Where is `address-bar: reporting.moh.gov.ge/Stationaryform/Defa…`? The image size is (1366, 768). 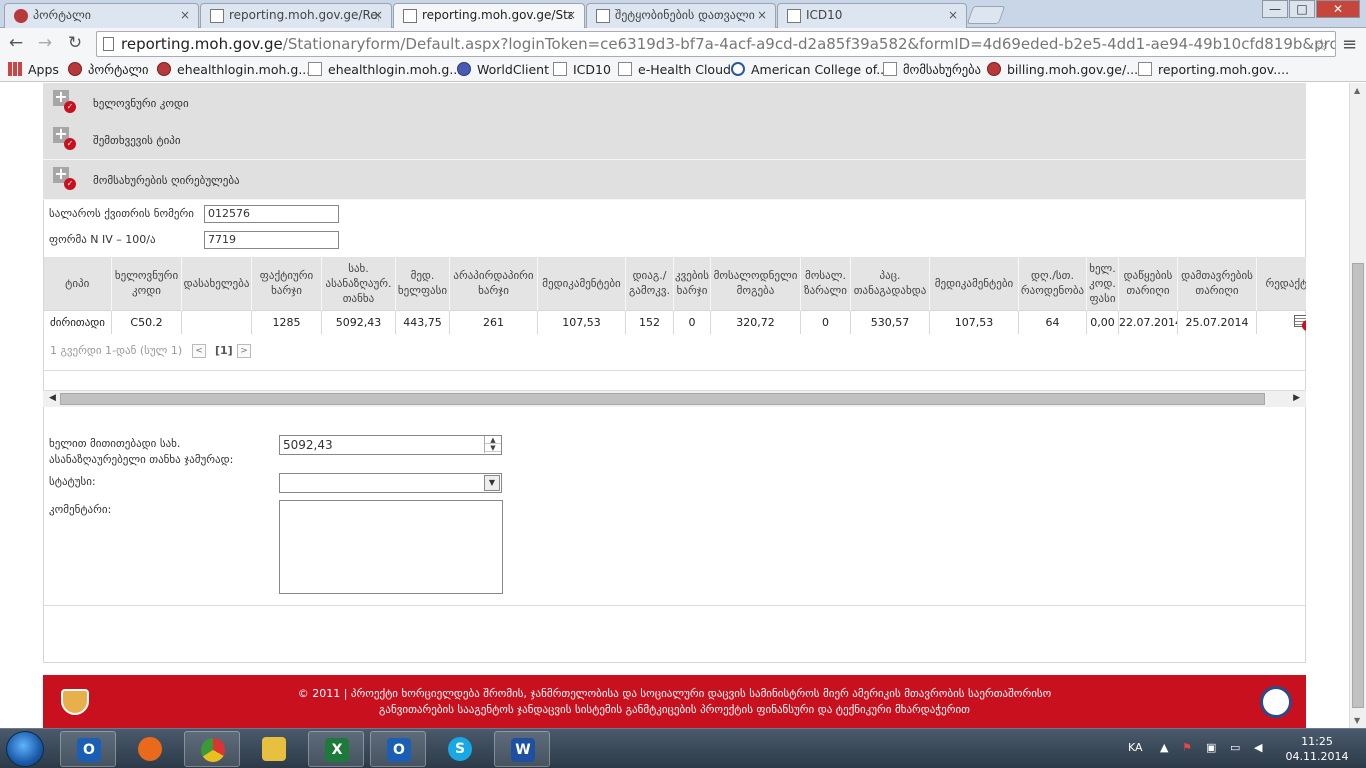
address-bar: reporting.moh.gov.ge/Stationaryform/Defa… is located at coordinates (716, 44).